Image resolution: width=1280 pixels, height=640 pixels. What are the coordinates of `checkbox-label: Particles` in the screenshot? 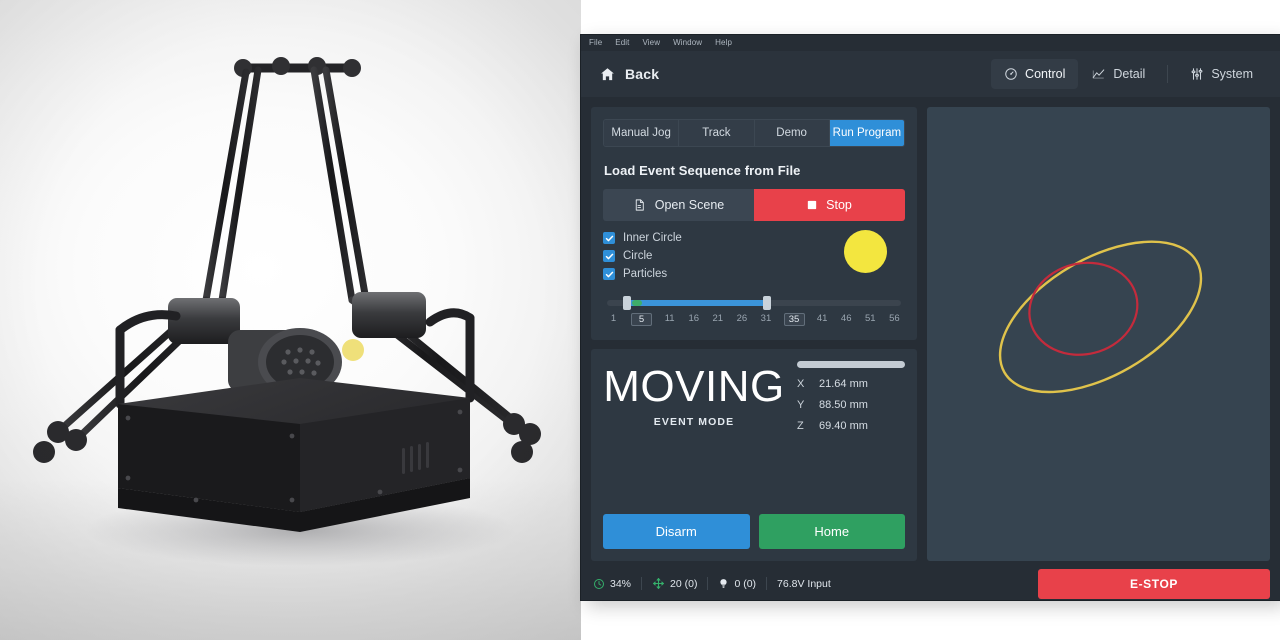 It's located at (645, 274).